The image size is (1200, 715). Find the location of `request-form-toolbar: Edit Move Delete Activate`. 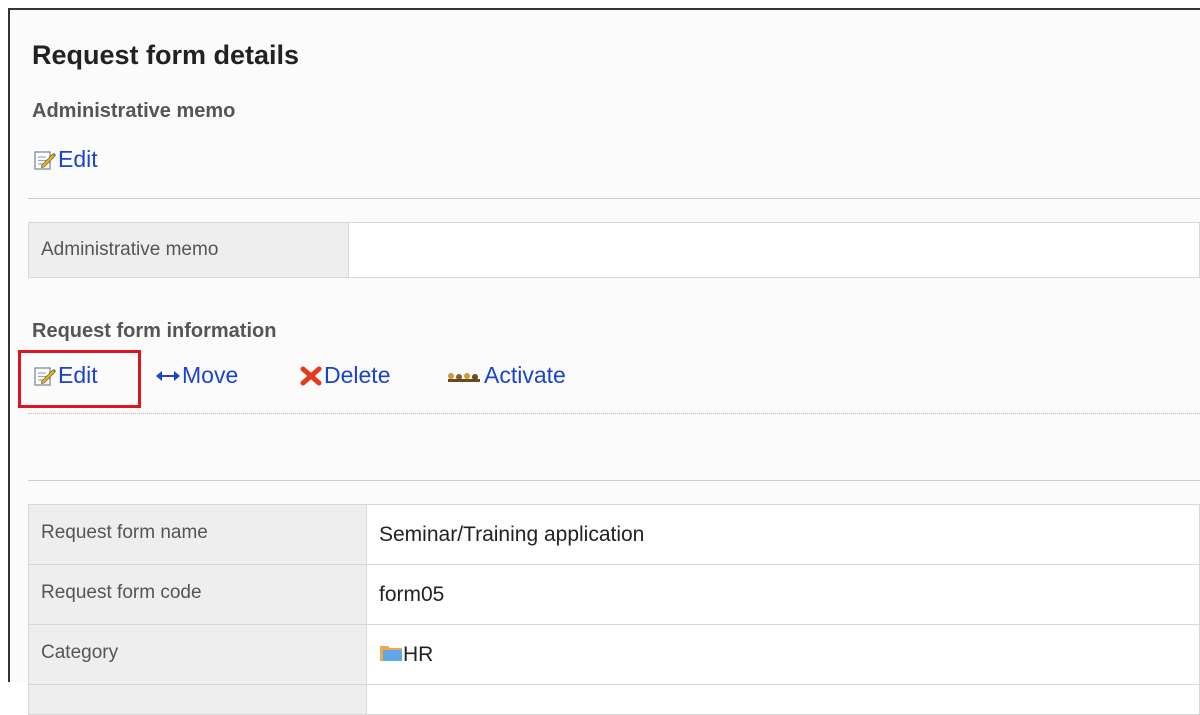

request-form-toolbar: Edit Move Delete Activate is located at coordinates (609, 382).